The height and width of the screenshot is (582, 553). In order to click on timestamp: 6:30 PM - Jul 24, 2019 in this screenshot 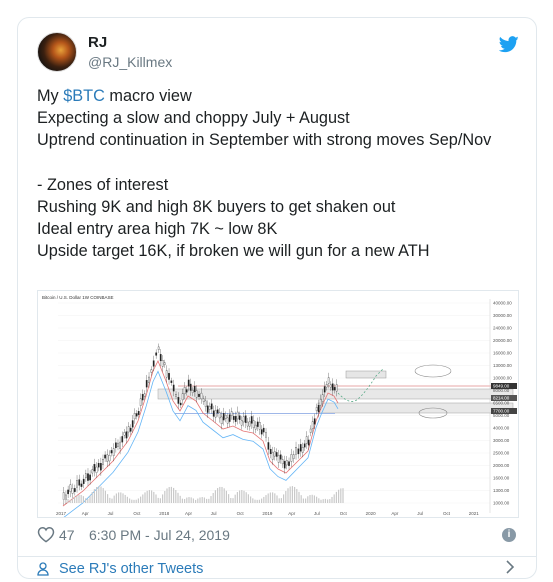, I will do `click(159, 535)`.